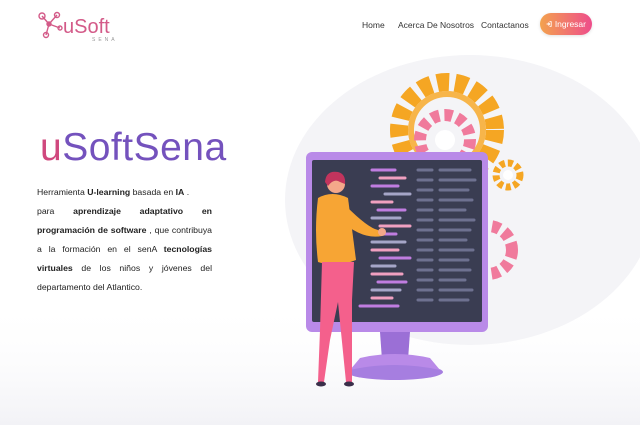  What do you see at coordinates (86, 27) in the screenshot?
I see `logo-text: uSoft` at bounding box center [86, 27].